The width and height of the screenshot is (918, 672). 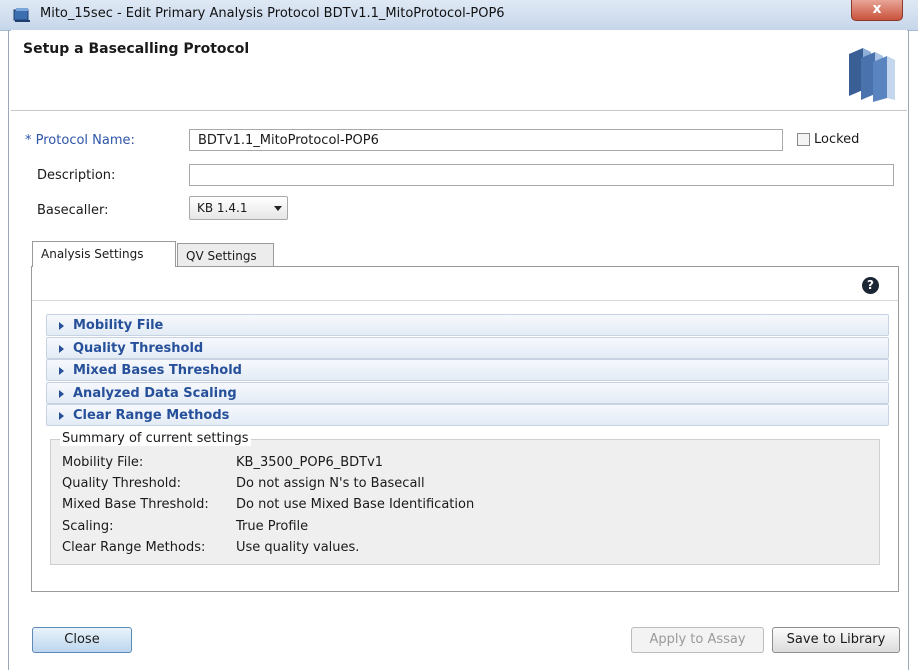 I want to click on tab-qv-settings: QV Settings, so click(x=225, y=255).